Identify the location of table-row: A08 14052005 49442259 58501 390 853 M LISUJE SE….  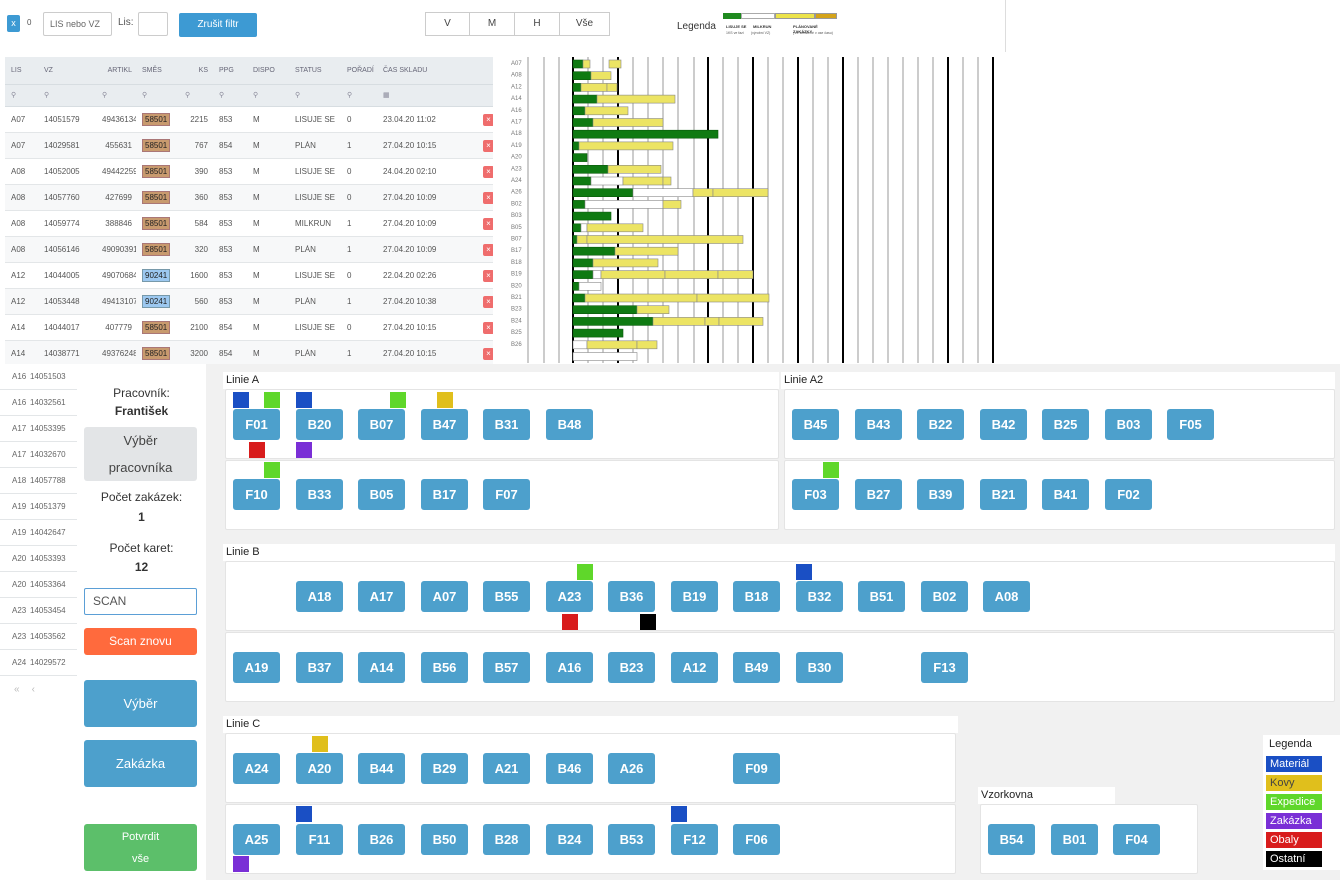
(249, 172).